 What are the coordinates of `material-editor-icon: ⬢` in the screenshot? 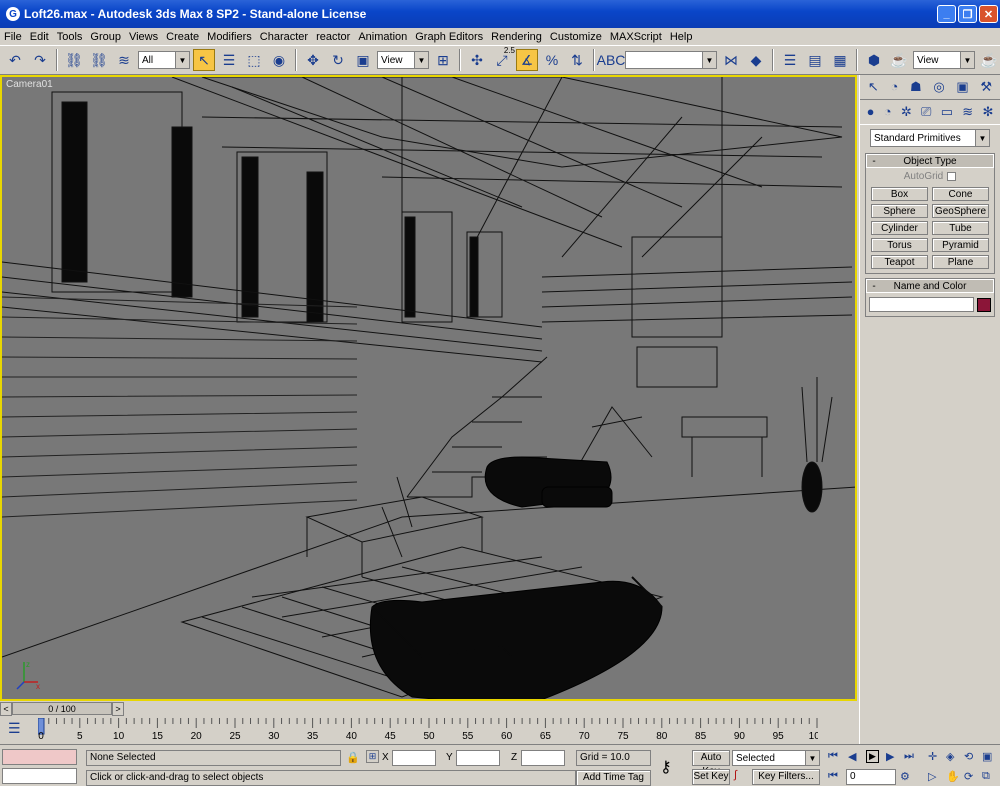 It's located at (874, 60).